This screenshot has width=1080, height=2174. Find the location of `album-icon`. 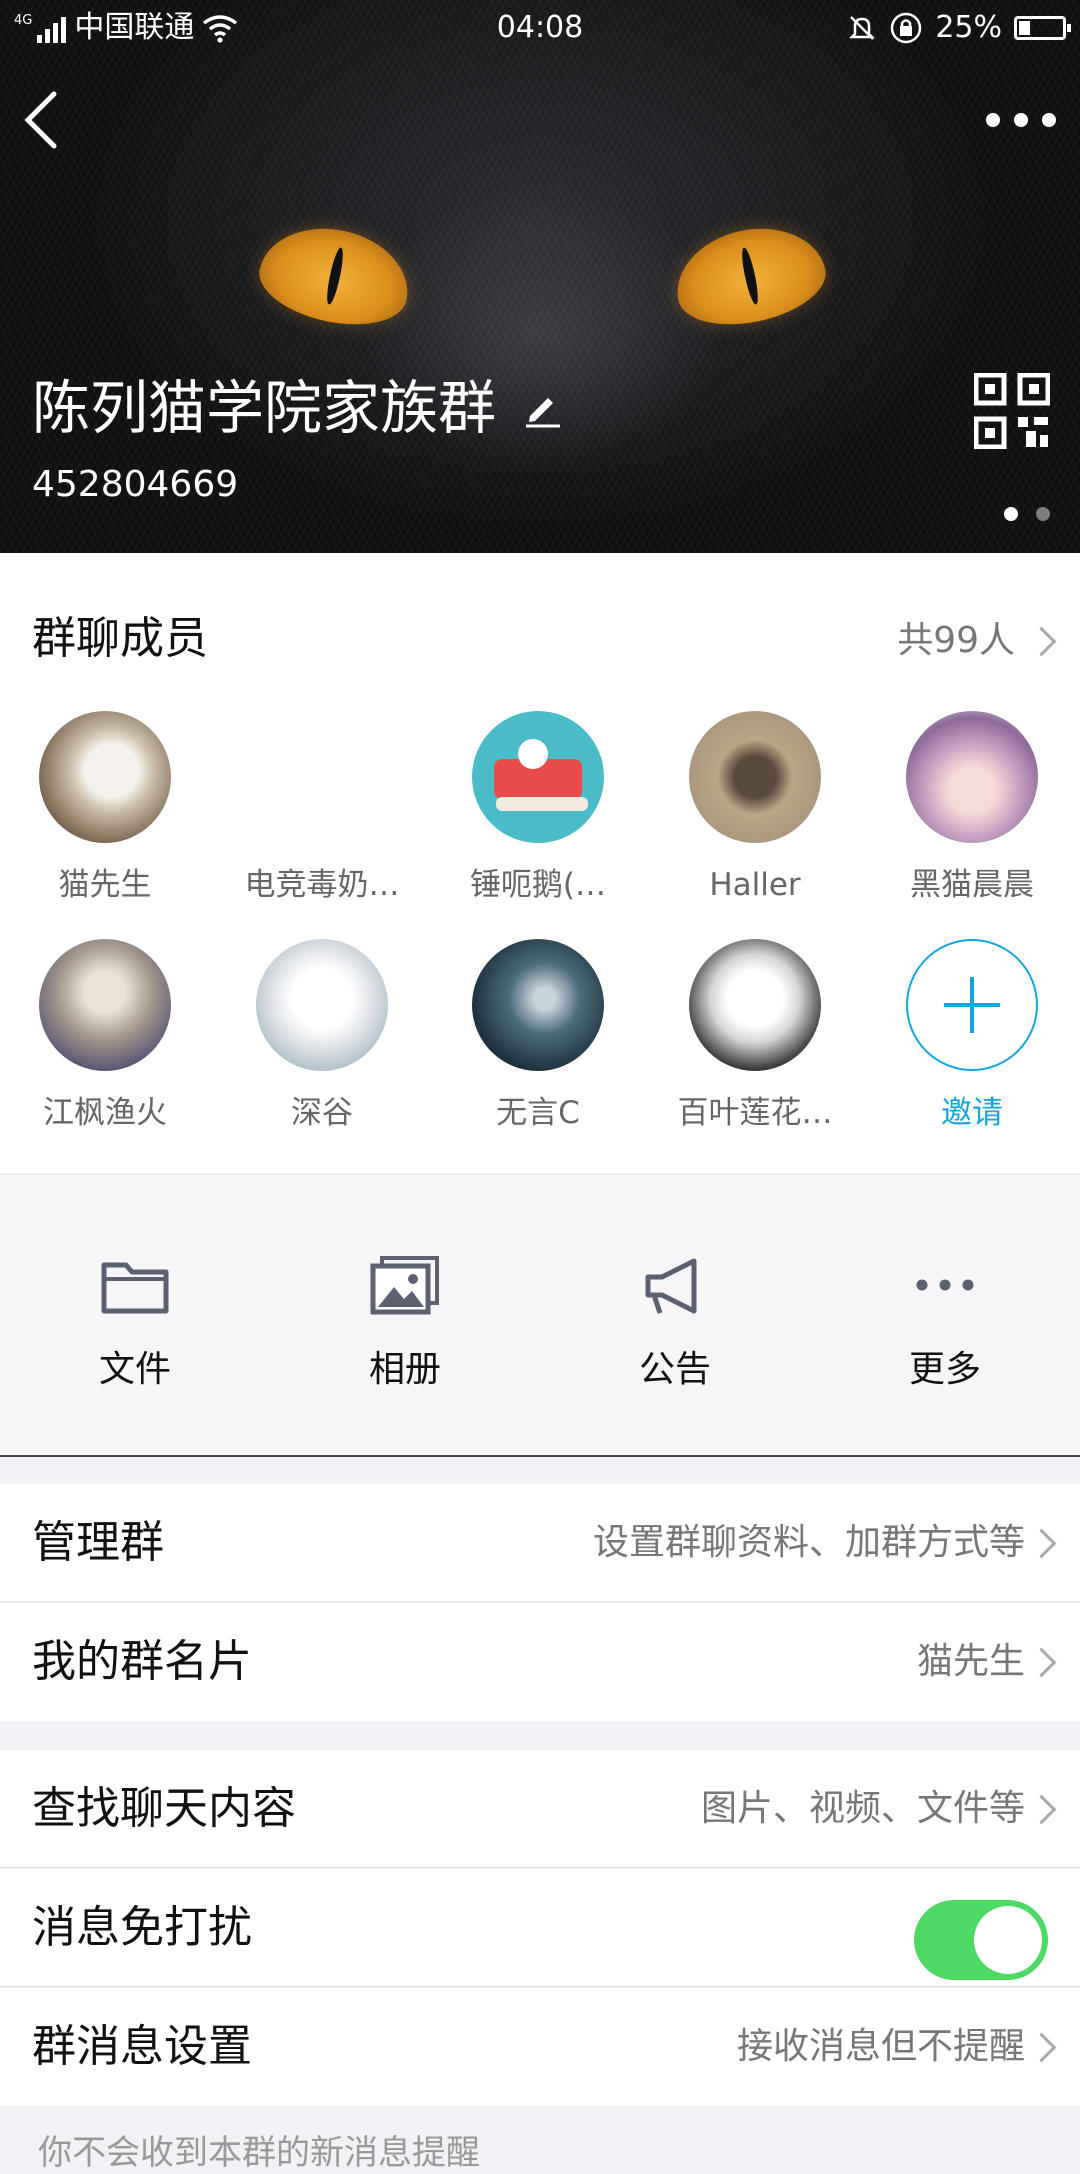

album-icon is located at coordinates (404, 1285).